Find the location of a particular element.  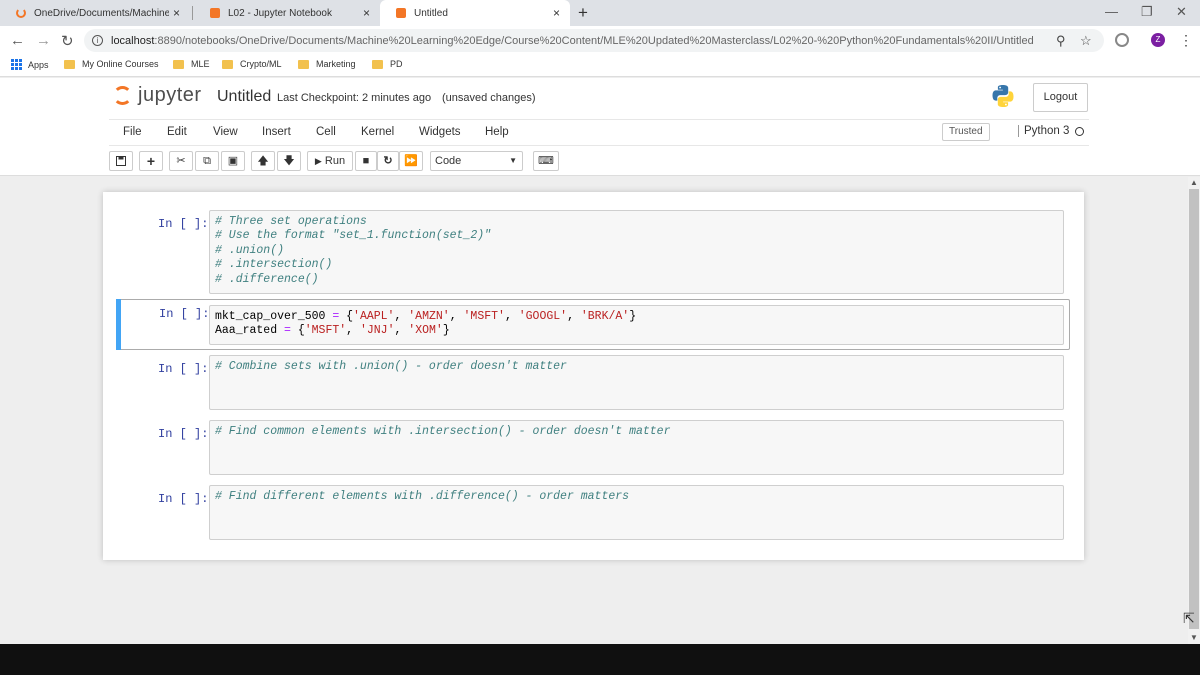

arrow-up-icon: 🡅 is located at coordinates (263, 161).